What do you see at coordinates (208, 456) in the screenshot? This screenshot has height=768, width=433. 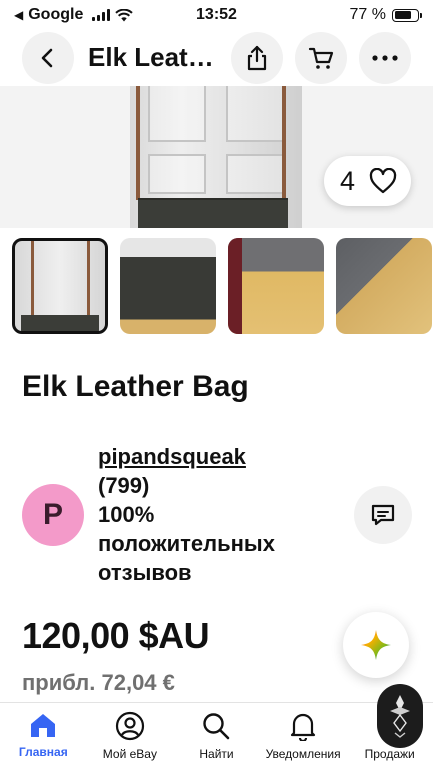 I see `seller-name-link: pipandsqueak` at bounding box center [208, 456].